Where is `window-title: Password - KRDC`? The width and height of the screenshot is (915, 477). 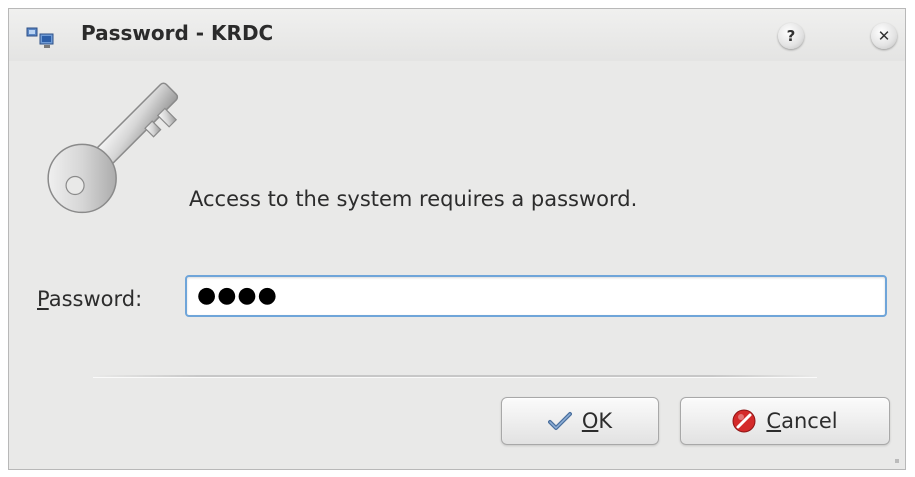 window-title: Password - KRDC is located at coordinates (177, 33).